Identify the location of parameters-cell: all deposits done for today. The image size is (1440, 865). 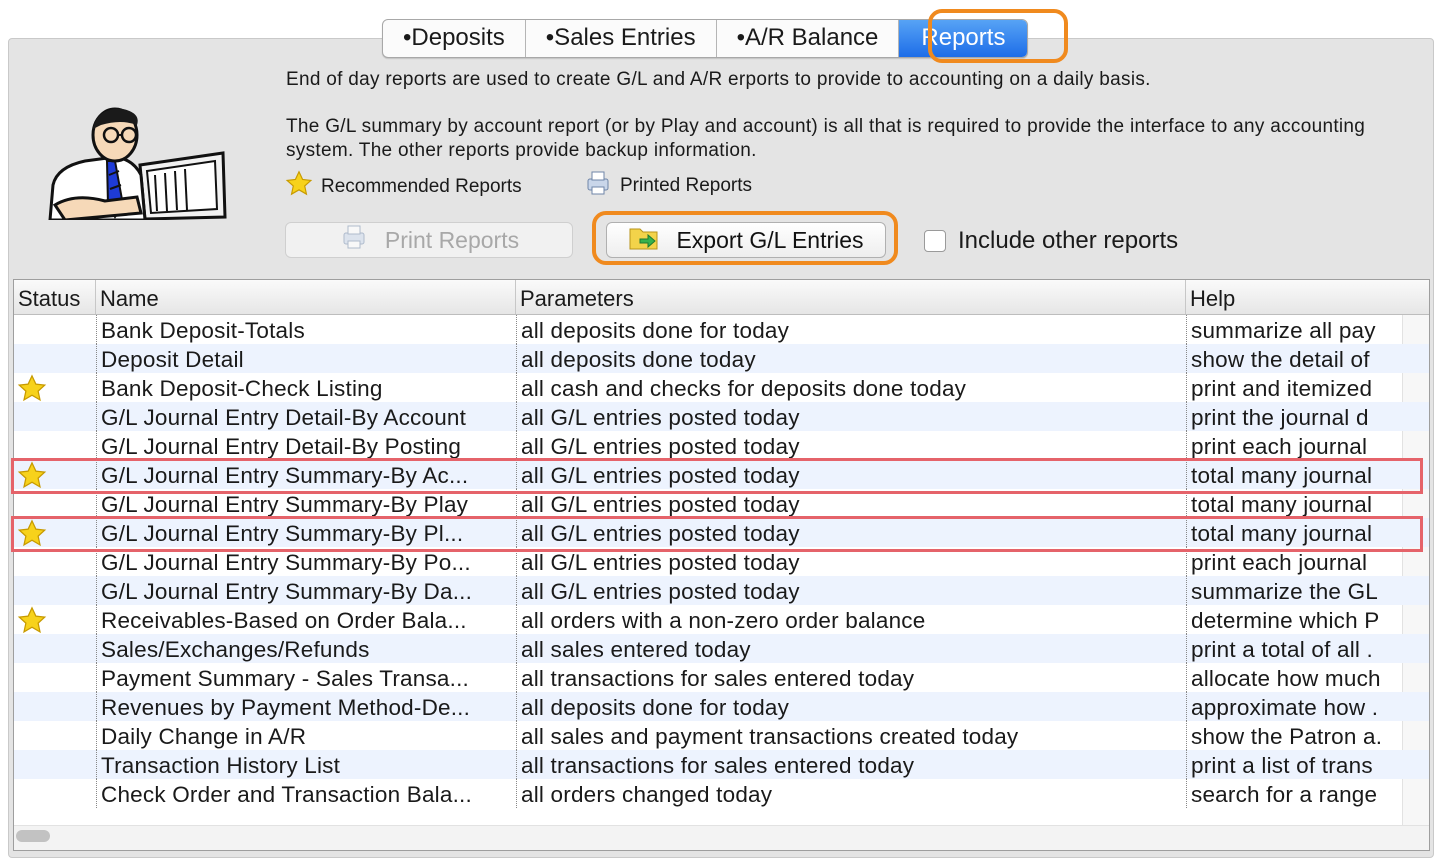
(851, 329).